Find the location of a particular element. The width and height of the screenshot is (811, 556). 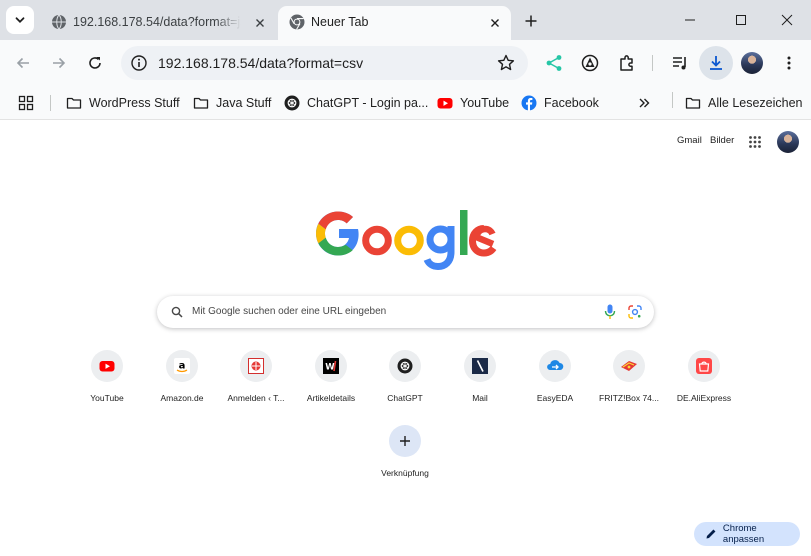

shortcut-artikeldetails: W Artikeldetails is located at coordinates (331, 380).